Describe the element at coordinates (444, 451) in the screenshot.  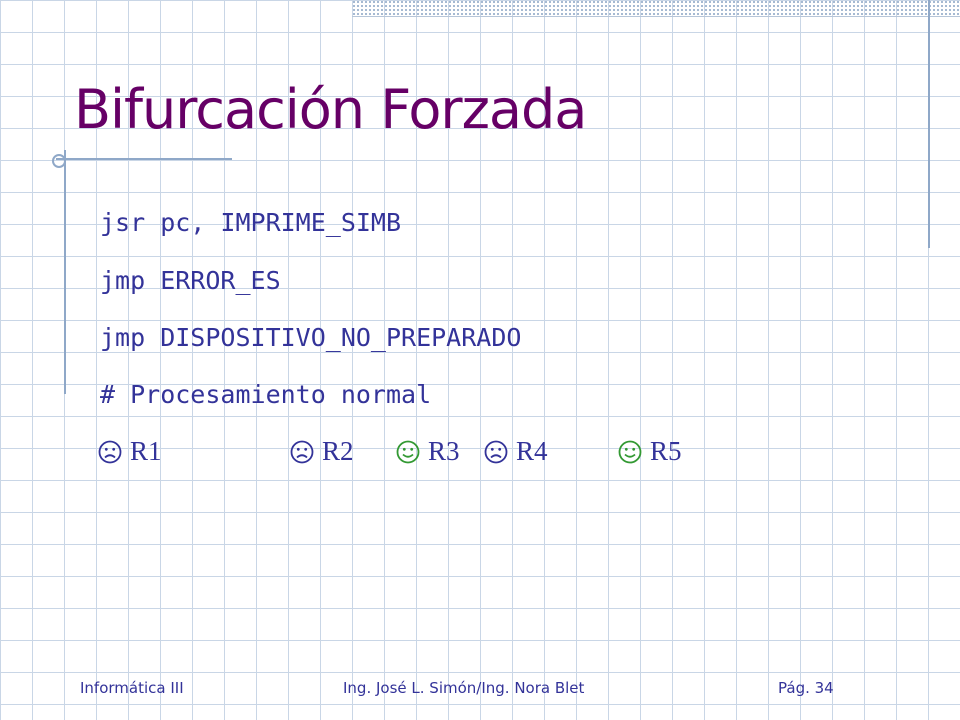
I see `result-label: R3` at that location.